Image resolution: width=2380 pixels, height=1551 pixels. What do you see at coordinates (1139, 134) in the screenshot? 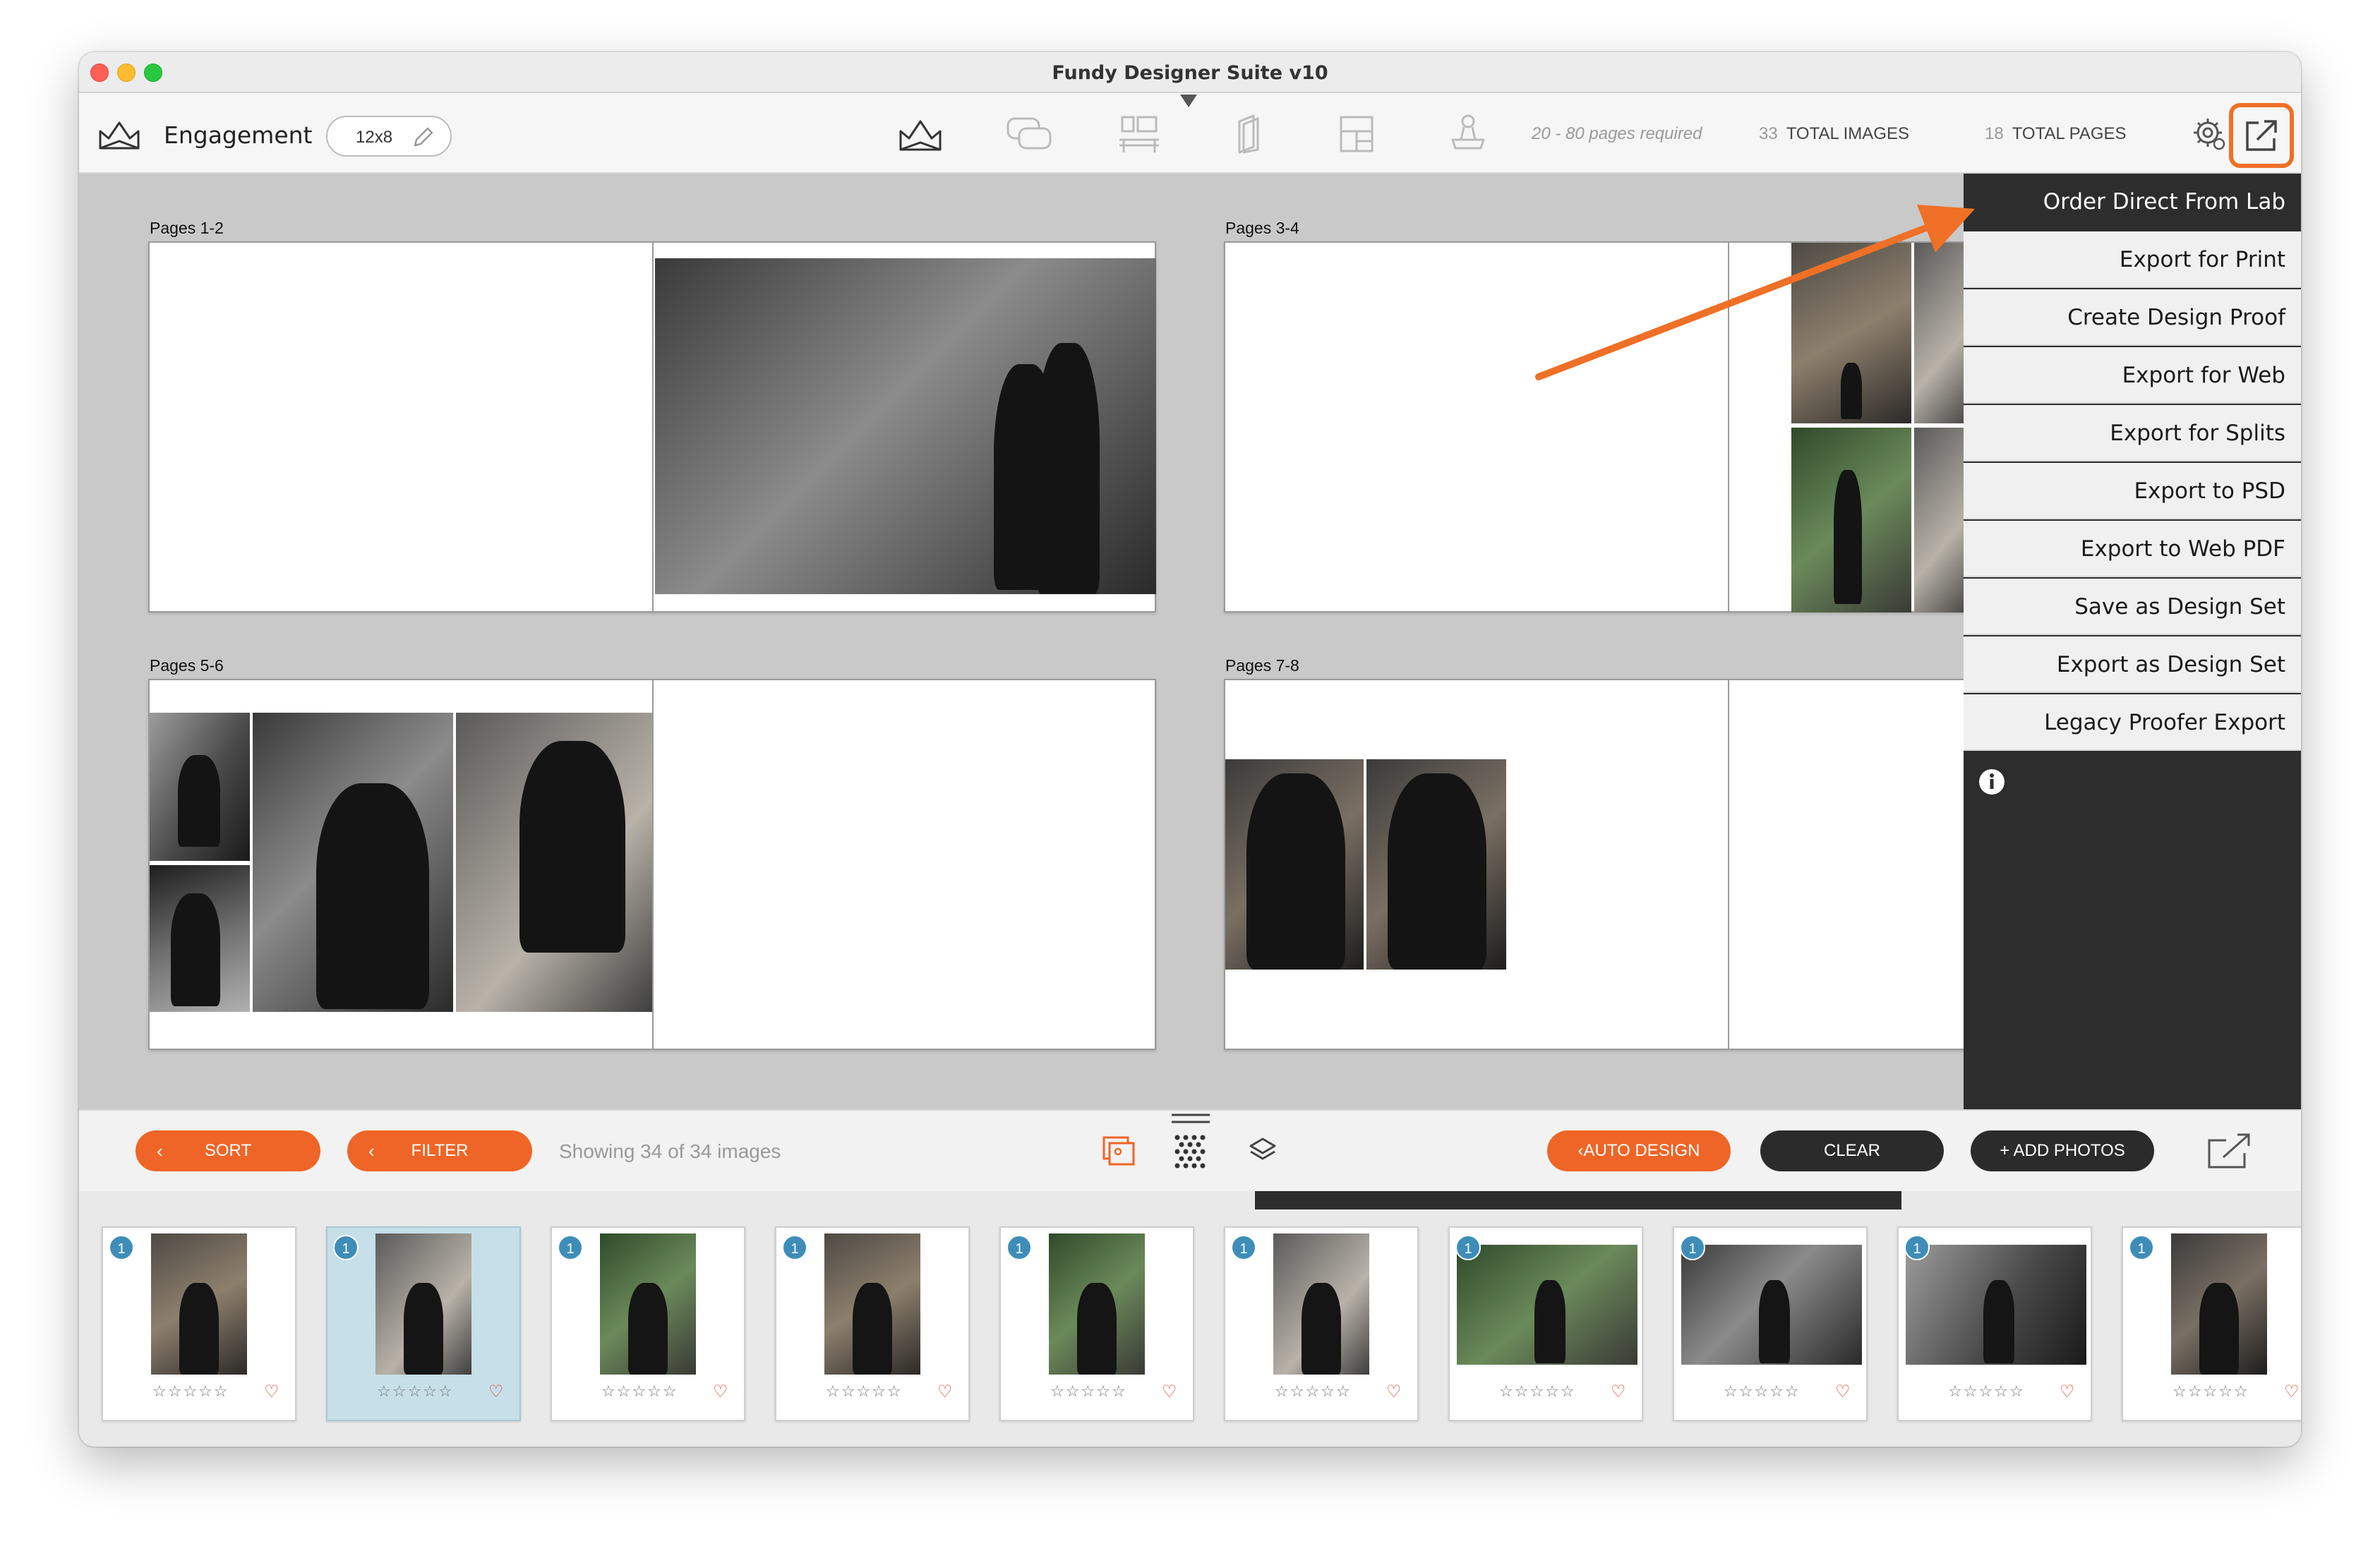
I see `wall-art-icon` at bounding box center [1139, 134].